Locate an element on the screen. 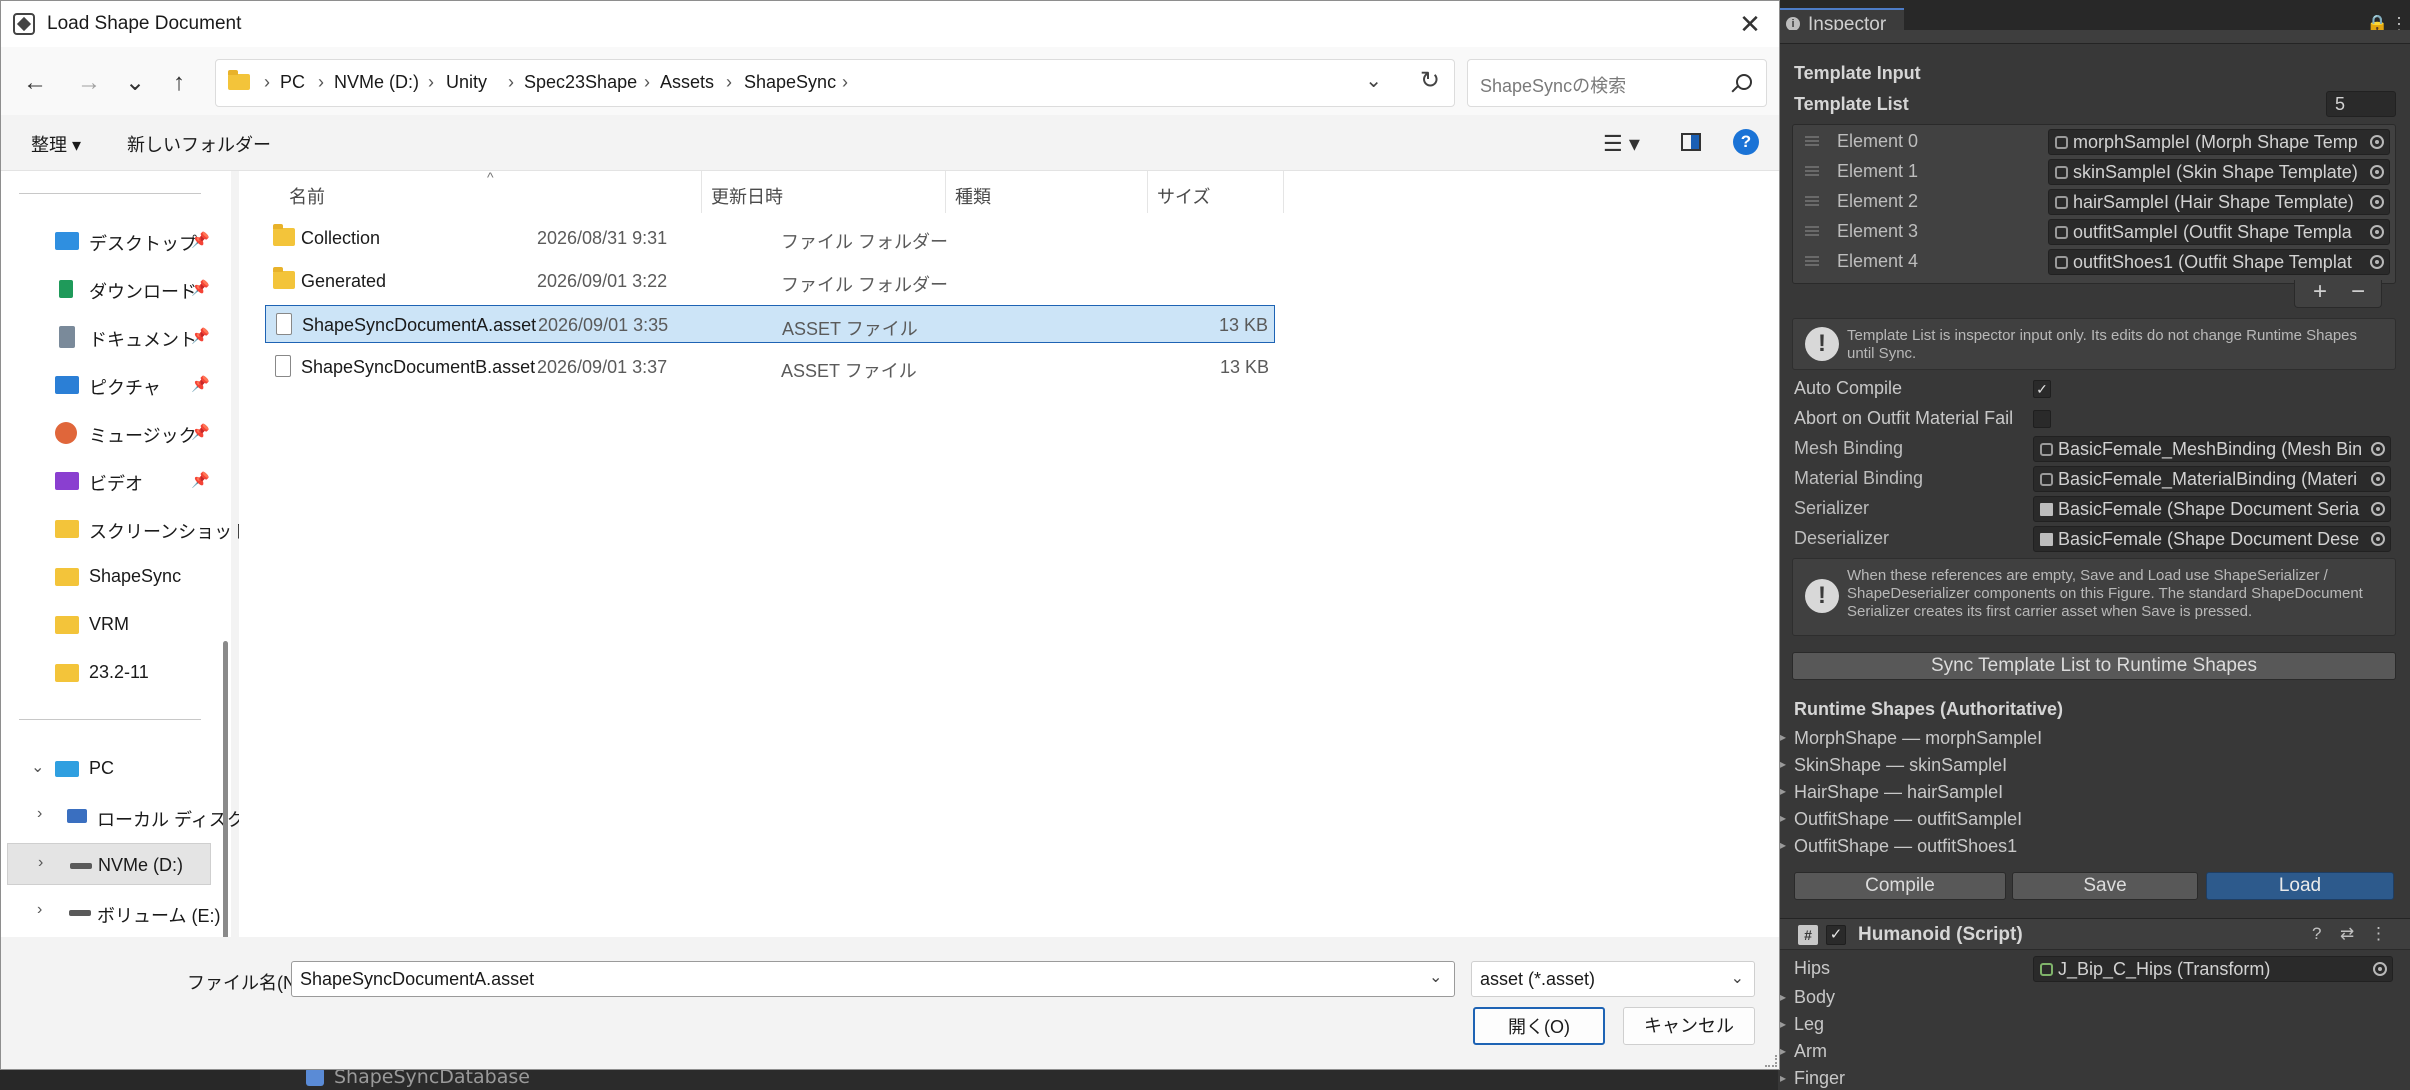 This screenshot has width=2410, height=1090. foldout-finger: ▸ Finger is located at coordinates (1812, 1078).